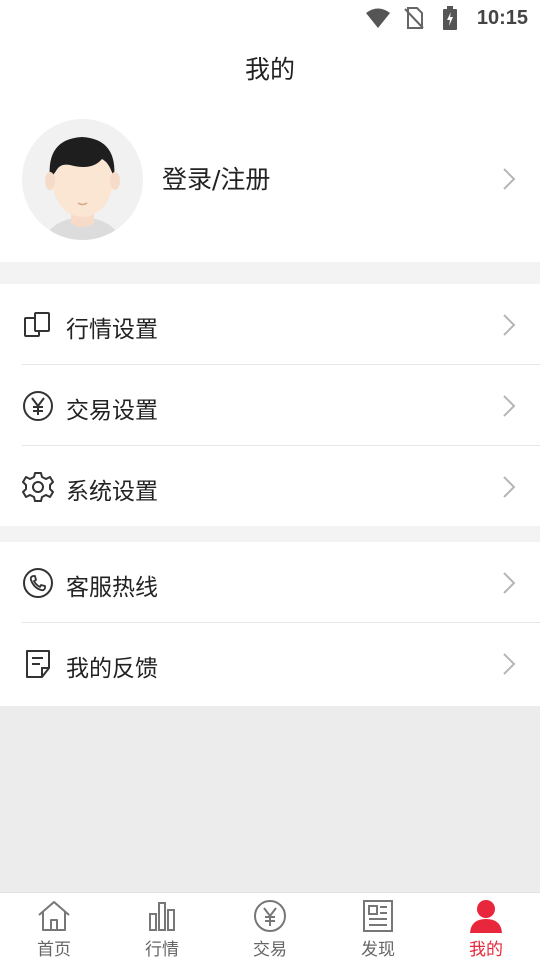 This screenshot has height=960, width=540. Describe the element at coordinates (450, 18) in the screenshot. I see `battery-charging-icon` at that location.